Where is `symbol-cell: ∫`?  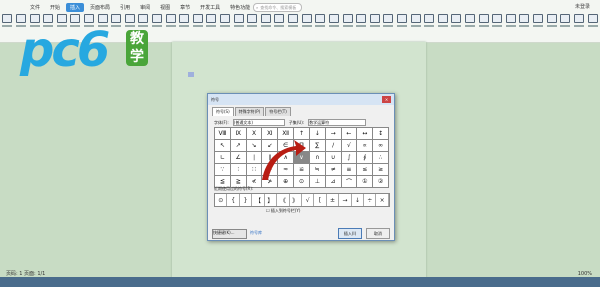
symbol-cell: ∫ is located at coordinates (349, 158).